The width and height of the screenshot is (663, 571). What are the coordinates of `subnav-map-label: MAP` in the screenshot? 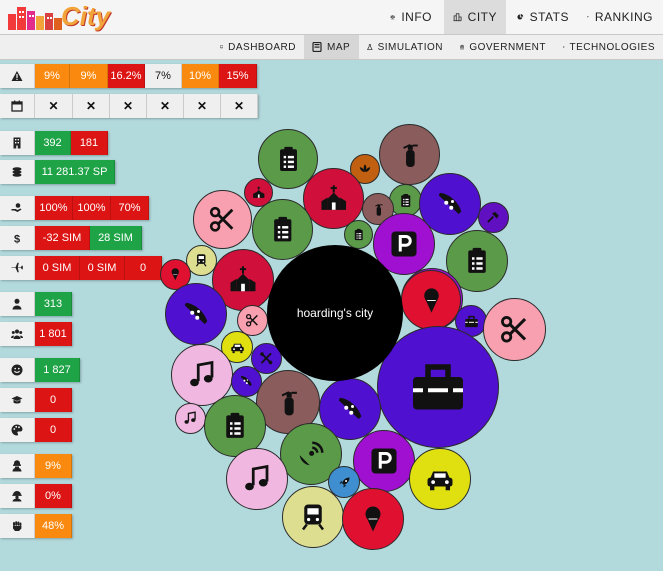 It's located at (339, 47).